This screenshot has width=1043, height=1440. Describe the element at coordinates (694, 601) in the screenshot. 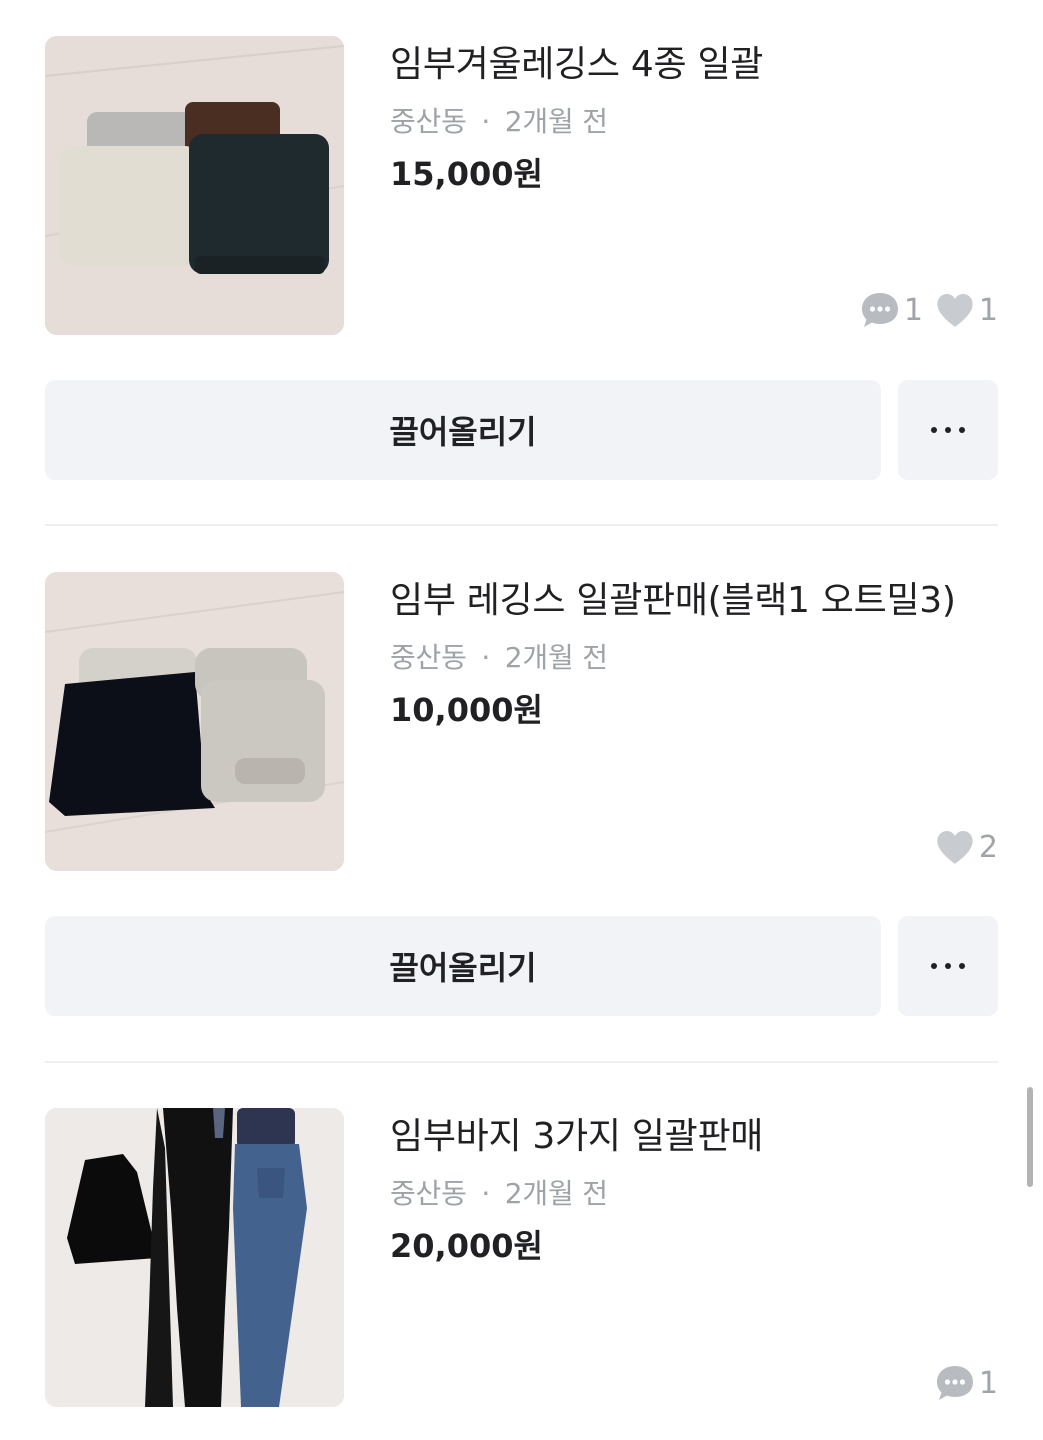

I see `product-title: 임부 레깅스 일괄판매(블랙1 오트밀3)` at that location.